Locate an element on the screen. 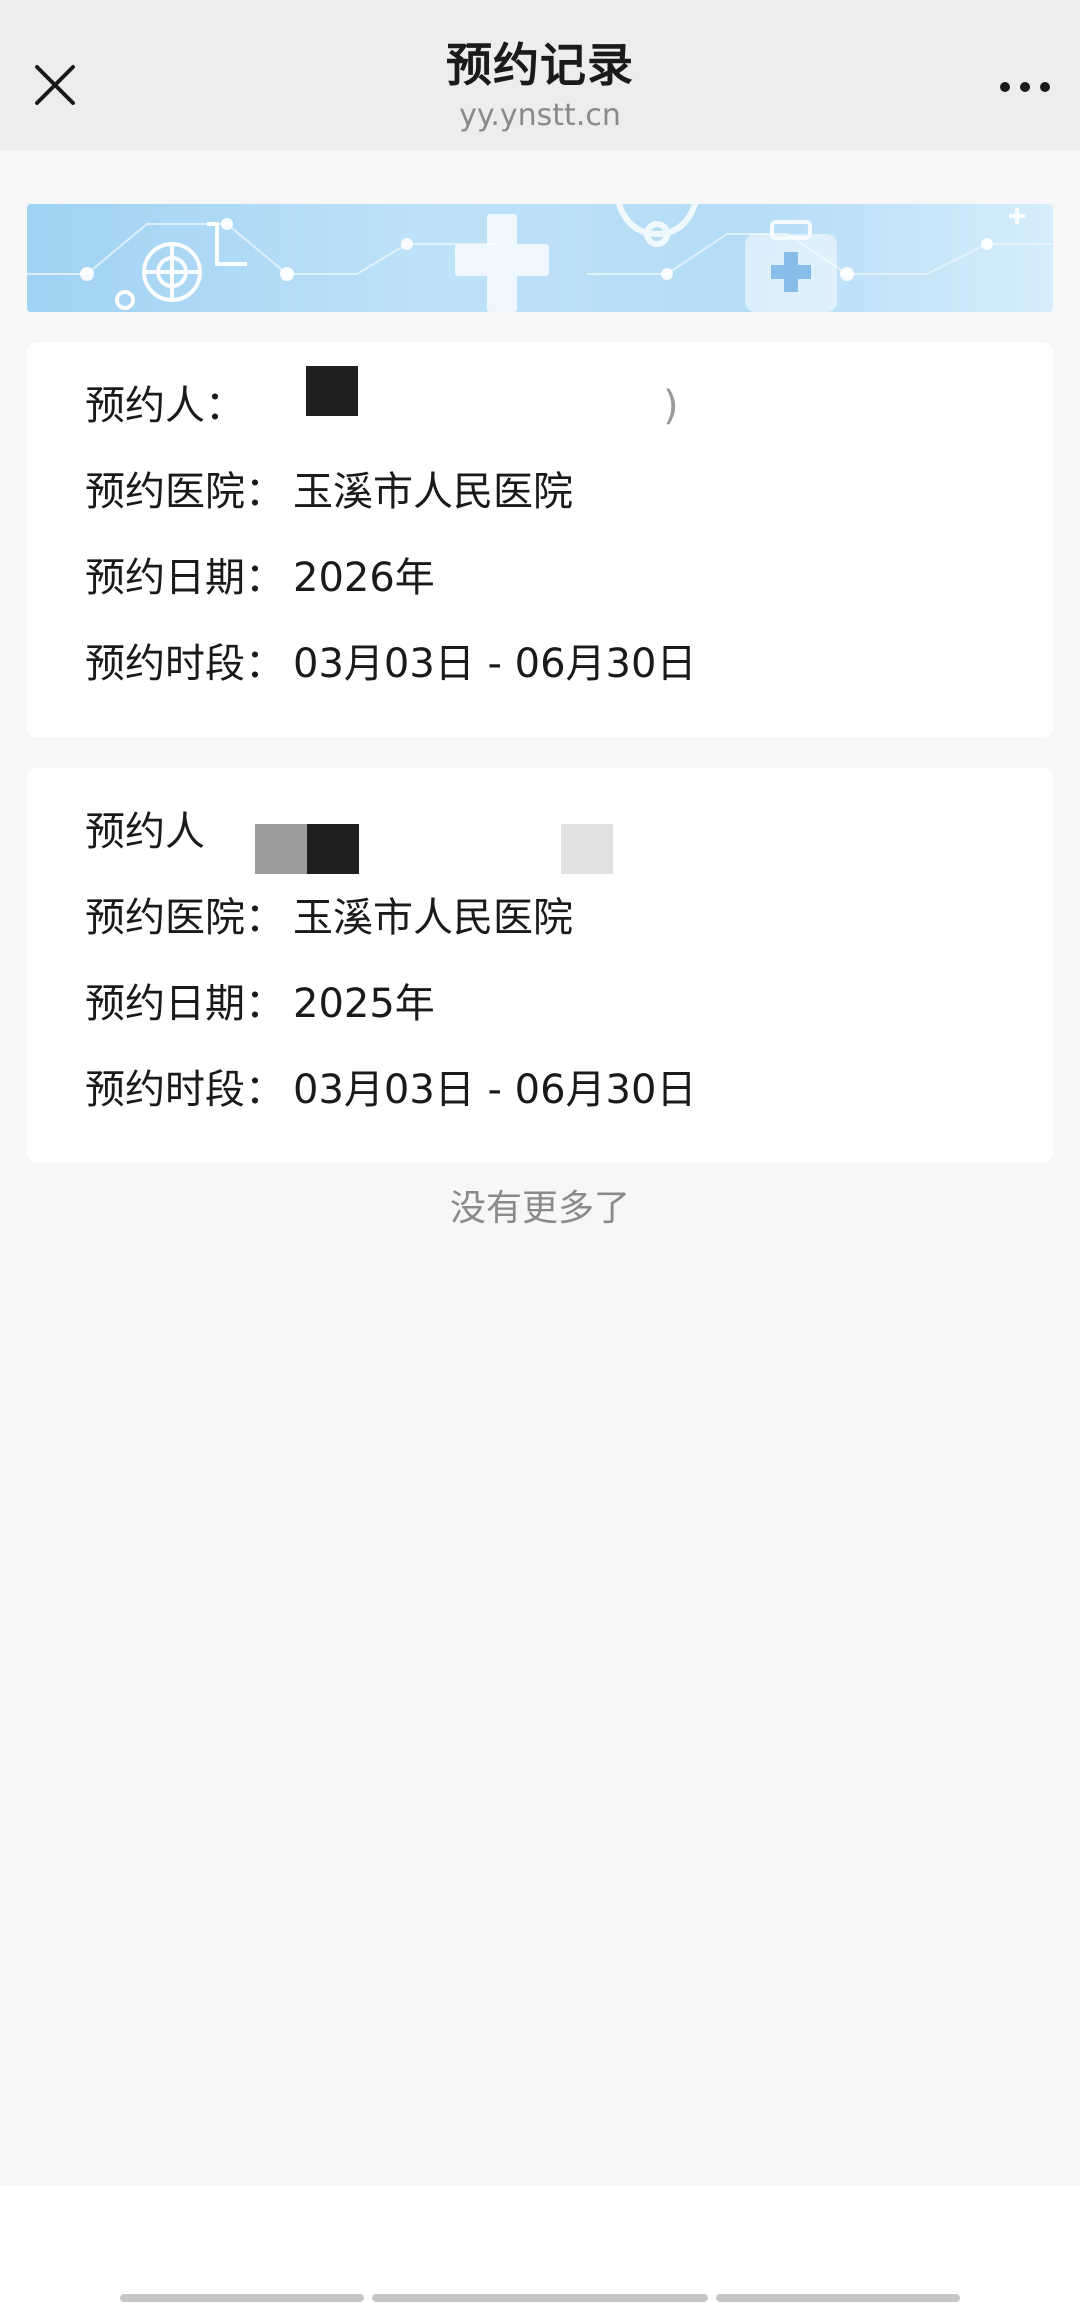 The image size is (1080, 2304). record-date-row: 预约日期： 2025年 is located at coordinates (260, 1004).